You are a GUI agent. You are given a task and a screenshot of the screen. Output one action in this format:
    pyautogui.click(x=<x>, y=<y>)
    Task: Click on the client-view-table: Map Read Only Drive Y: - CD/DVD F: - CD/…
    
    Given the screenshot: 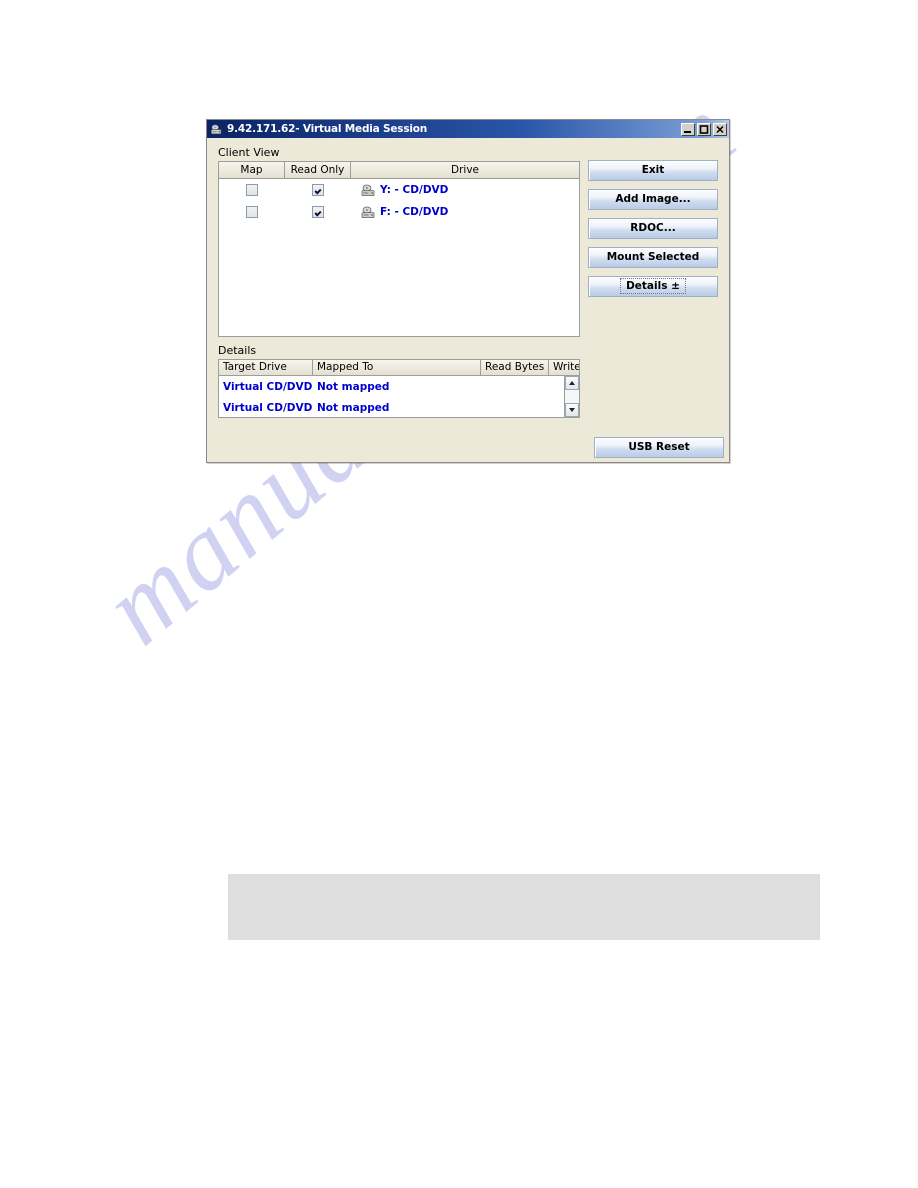 What is the action you would take?
    pyautogui.click(x=399, y=249)
    